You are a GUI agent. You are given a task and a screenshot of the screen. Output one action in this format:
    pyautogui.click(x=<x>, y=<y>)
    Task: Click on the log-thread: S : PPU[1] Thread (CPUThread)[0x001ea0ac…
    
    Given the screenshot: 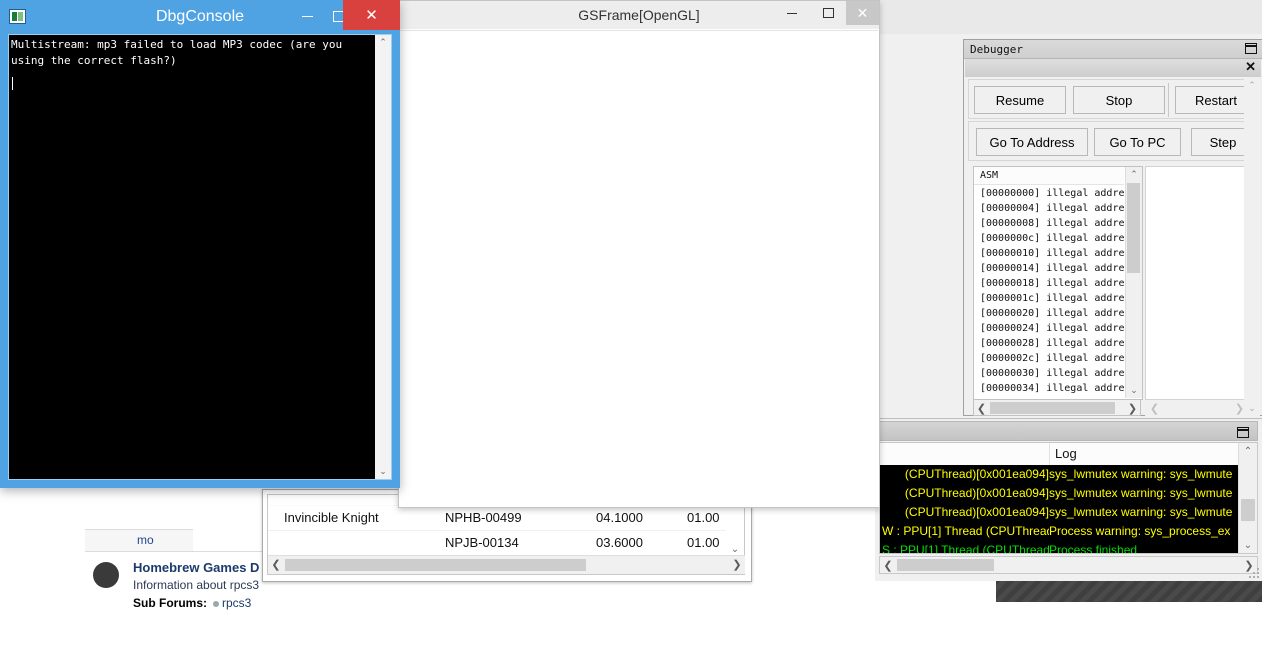 What is the action you would take?
    pyautogui.click(x=965, y=548)
    